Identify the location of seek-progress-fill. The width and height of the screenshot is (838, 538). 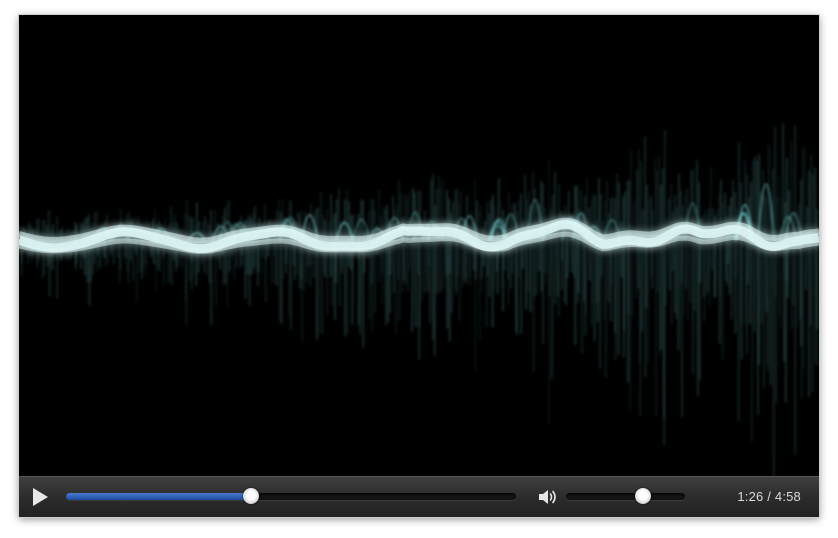
(158, 496).